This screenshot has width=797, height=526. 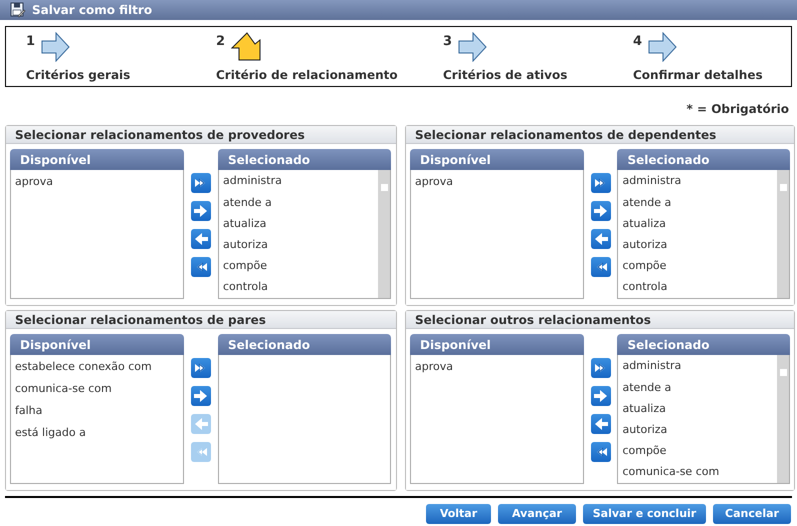 I want to click on action-button: Voltar, so click(x=458, y=514).